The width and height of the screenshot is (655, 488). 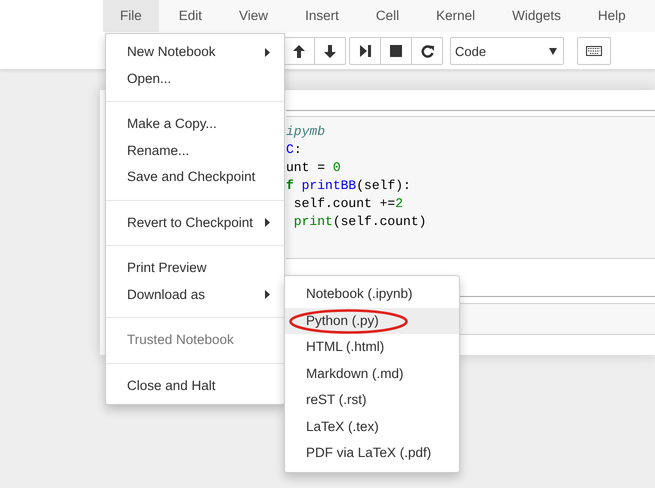 I want to click on menu-item: View, so click(x=254, y=16).